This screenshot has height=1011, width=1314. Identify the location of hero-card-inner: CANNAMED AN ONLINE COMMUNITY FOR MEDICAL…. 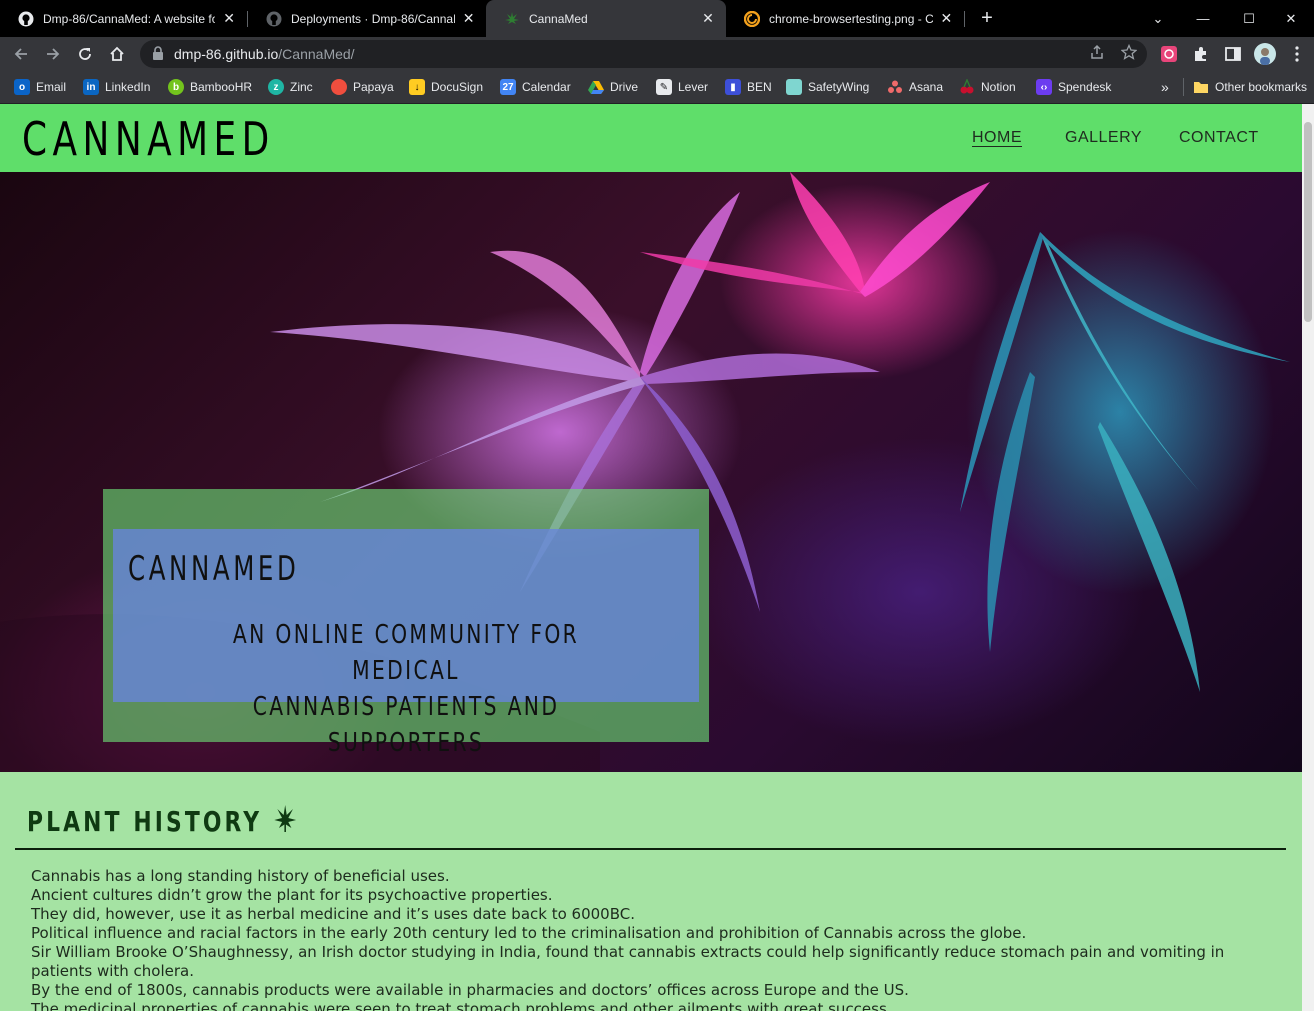
(406, 643).